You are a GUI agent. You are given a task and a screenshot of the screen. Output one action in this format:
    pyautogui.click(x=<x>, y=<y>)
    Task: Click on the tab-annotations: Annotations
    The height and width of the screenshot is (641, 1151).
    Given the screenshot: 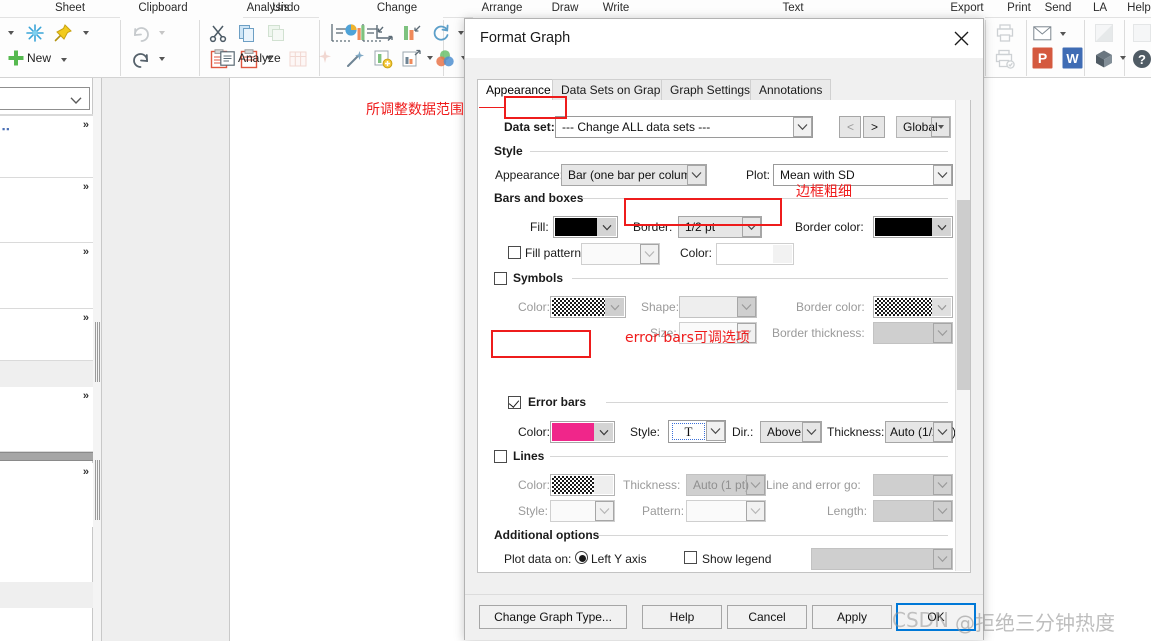 What is the action you would take?
    pyautogui.click(x=791, y=89)
    